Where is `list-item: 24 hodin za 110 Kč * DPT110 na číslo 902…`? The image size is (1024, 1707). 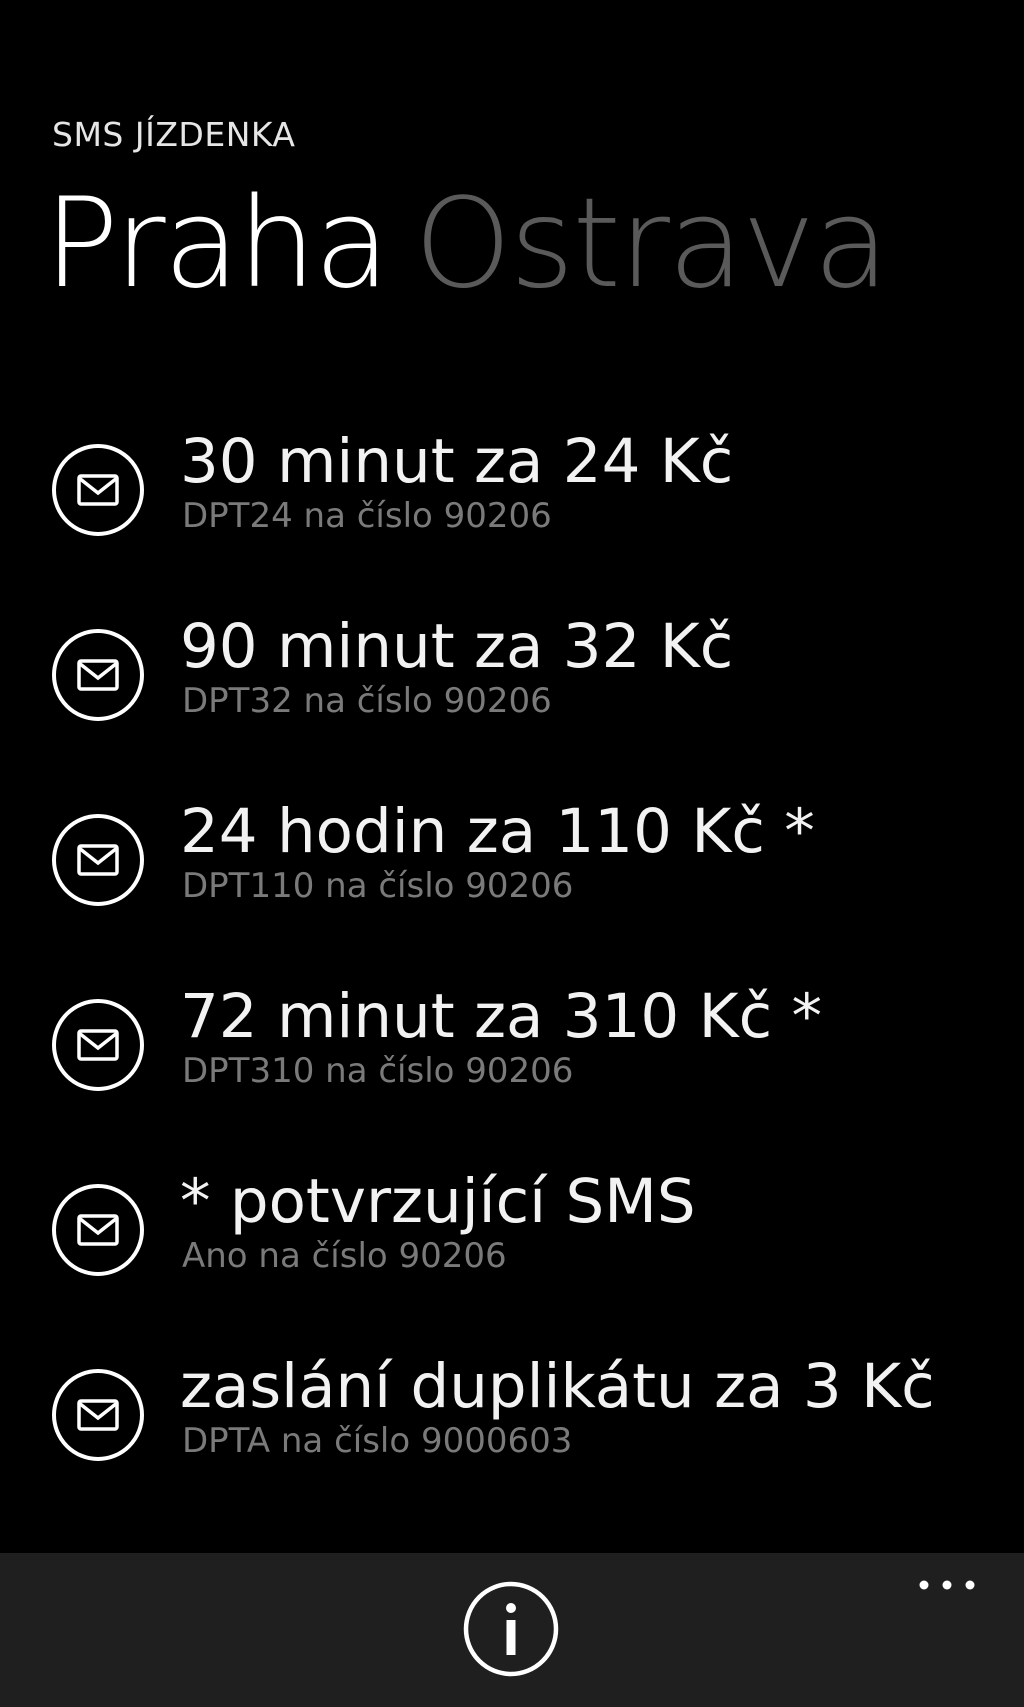 list-item: 24 hodin za 110 Kč * DPT110 na číslo 902… is located at coordinates (520, 857).